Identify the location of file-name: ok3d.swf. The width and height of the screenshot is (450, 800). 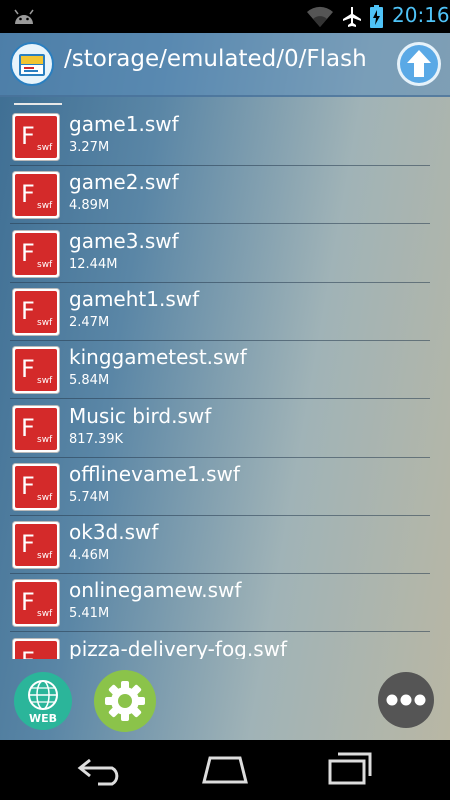
(114, 532).